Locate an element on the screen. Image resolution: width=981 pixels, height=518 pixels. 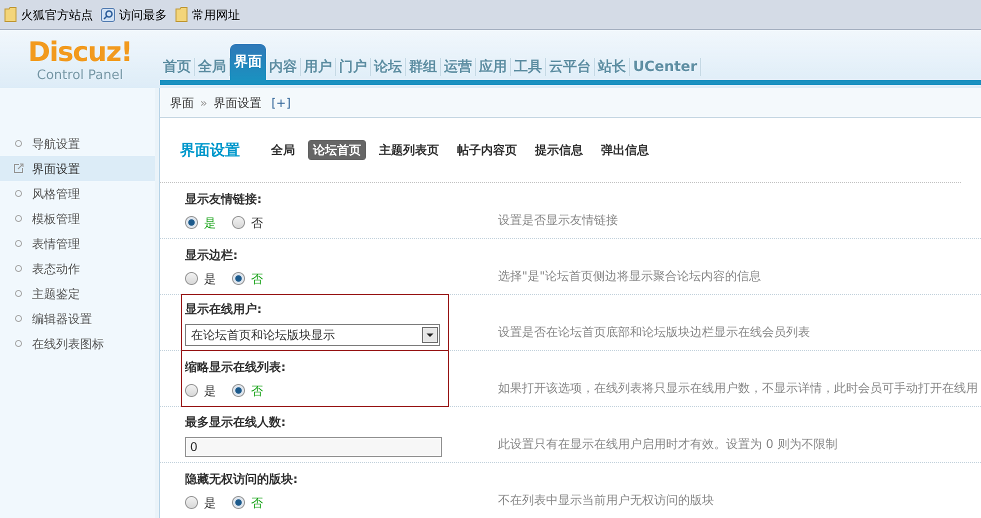
setting-label: 缩略显示在线列表: is located at coordinates (236, 367).